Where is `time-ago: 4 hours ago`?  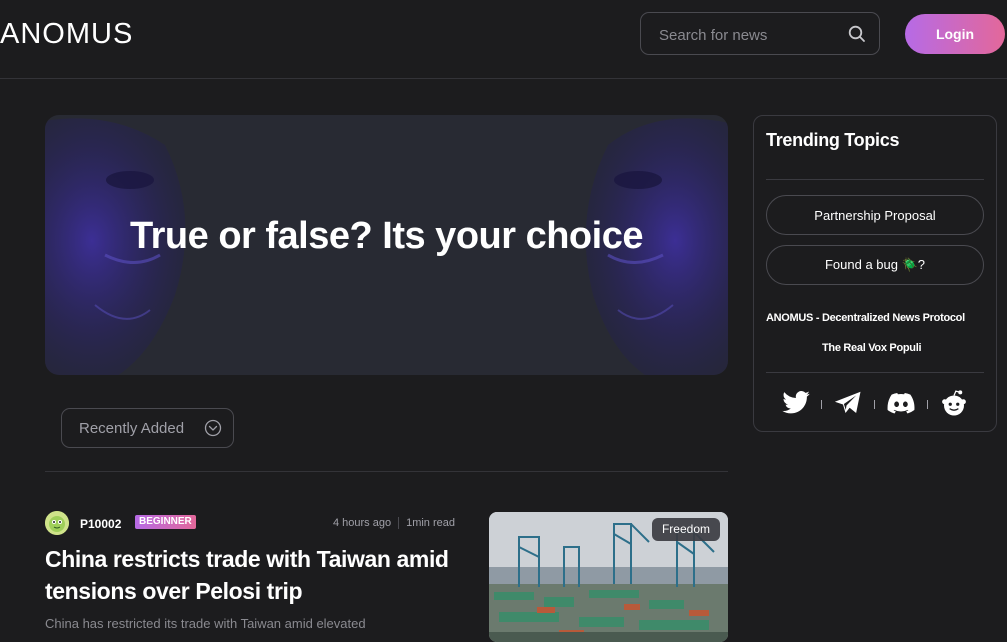 time-ago: 4 hours ago is located at coordinates (362, 523).